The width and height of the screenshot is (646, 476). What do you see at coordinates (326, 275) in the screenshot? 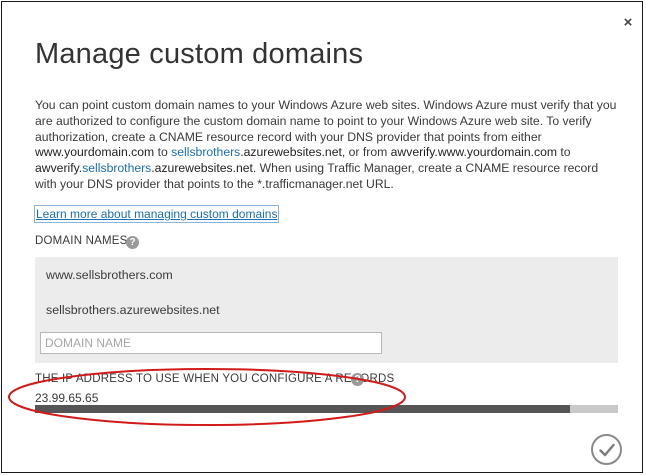
I see `domain-row: www.sellsbrothers.com` at bounding box center [326, 275].